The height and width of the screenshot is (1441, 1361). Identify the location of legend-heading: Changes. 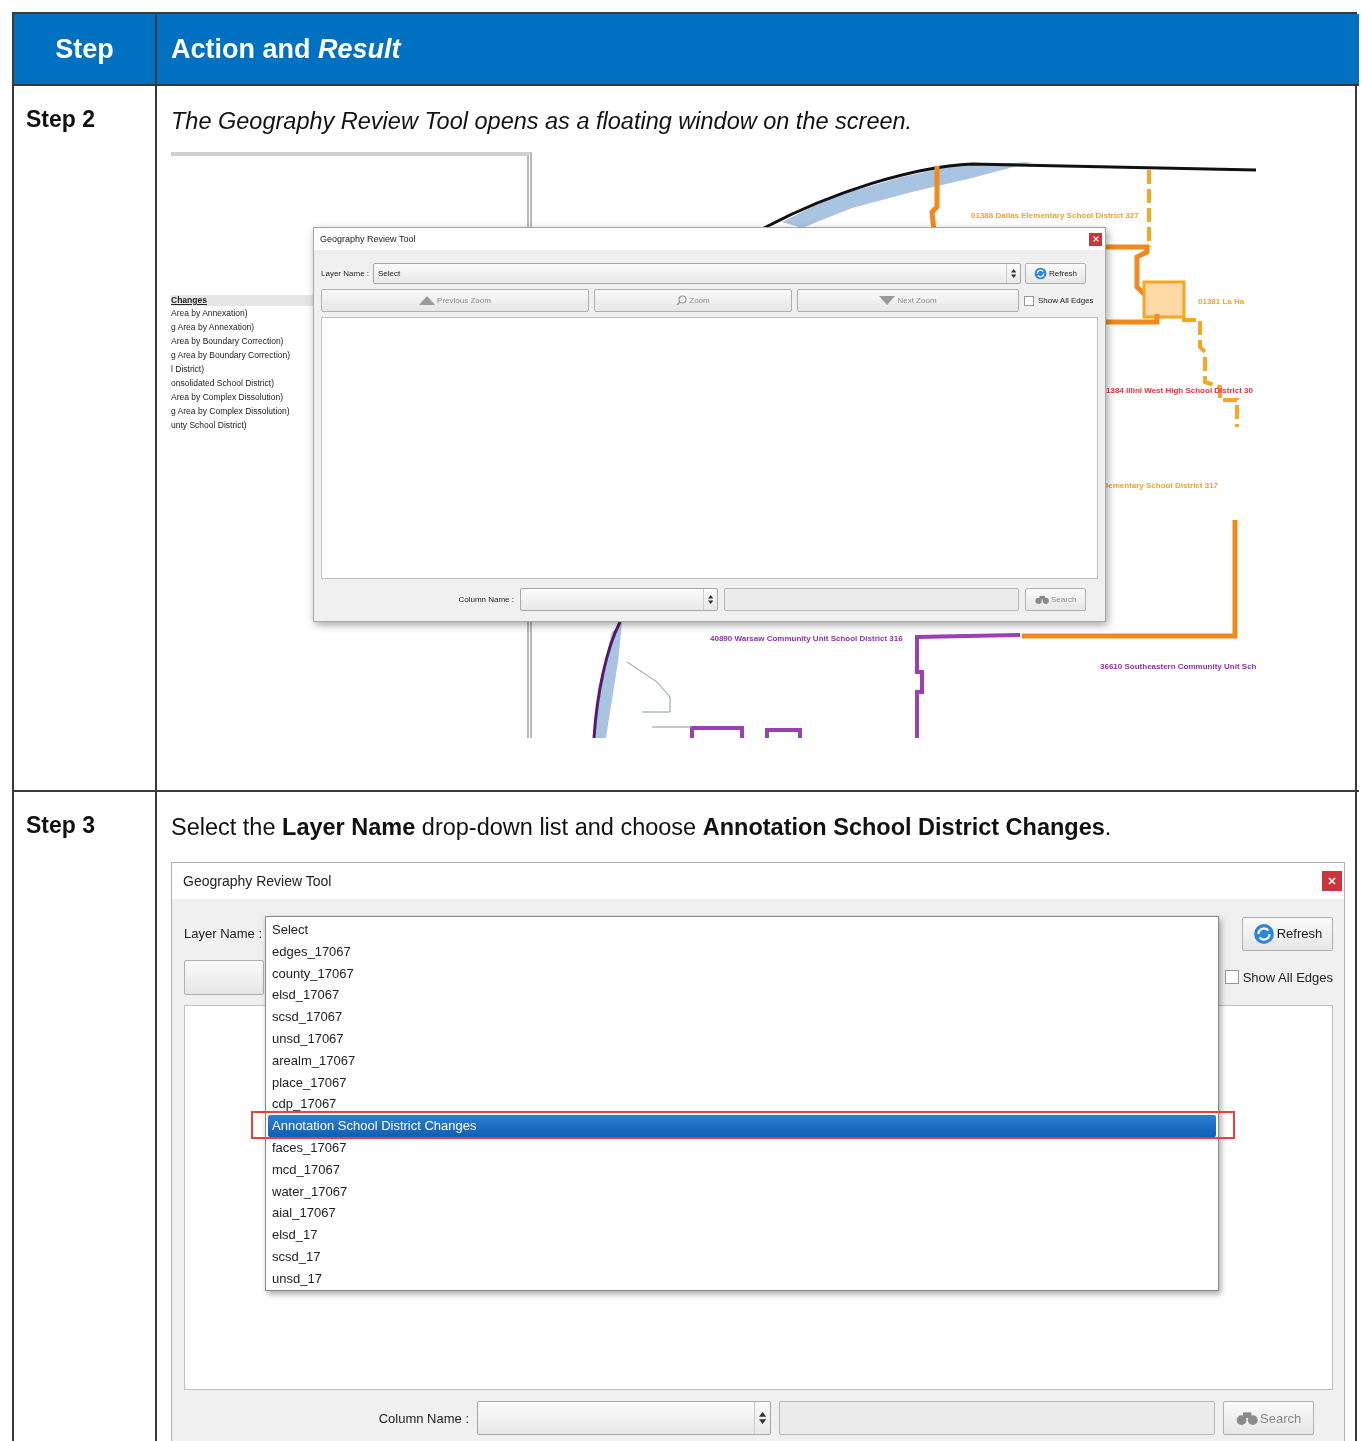
(242, 300).